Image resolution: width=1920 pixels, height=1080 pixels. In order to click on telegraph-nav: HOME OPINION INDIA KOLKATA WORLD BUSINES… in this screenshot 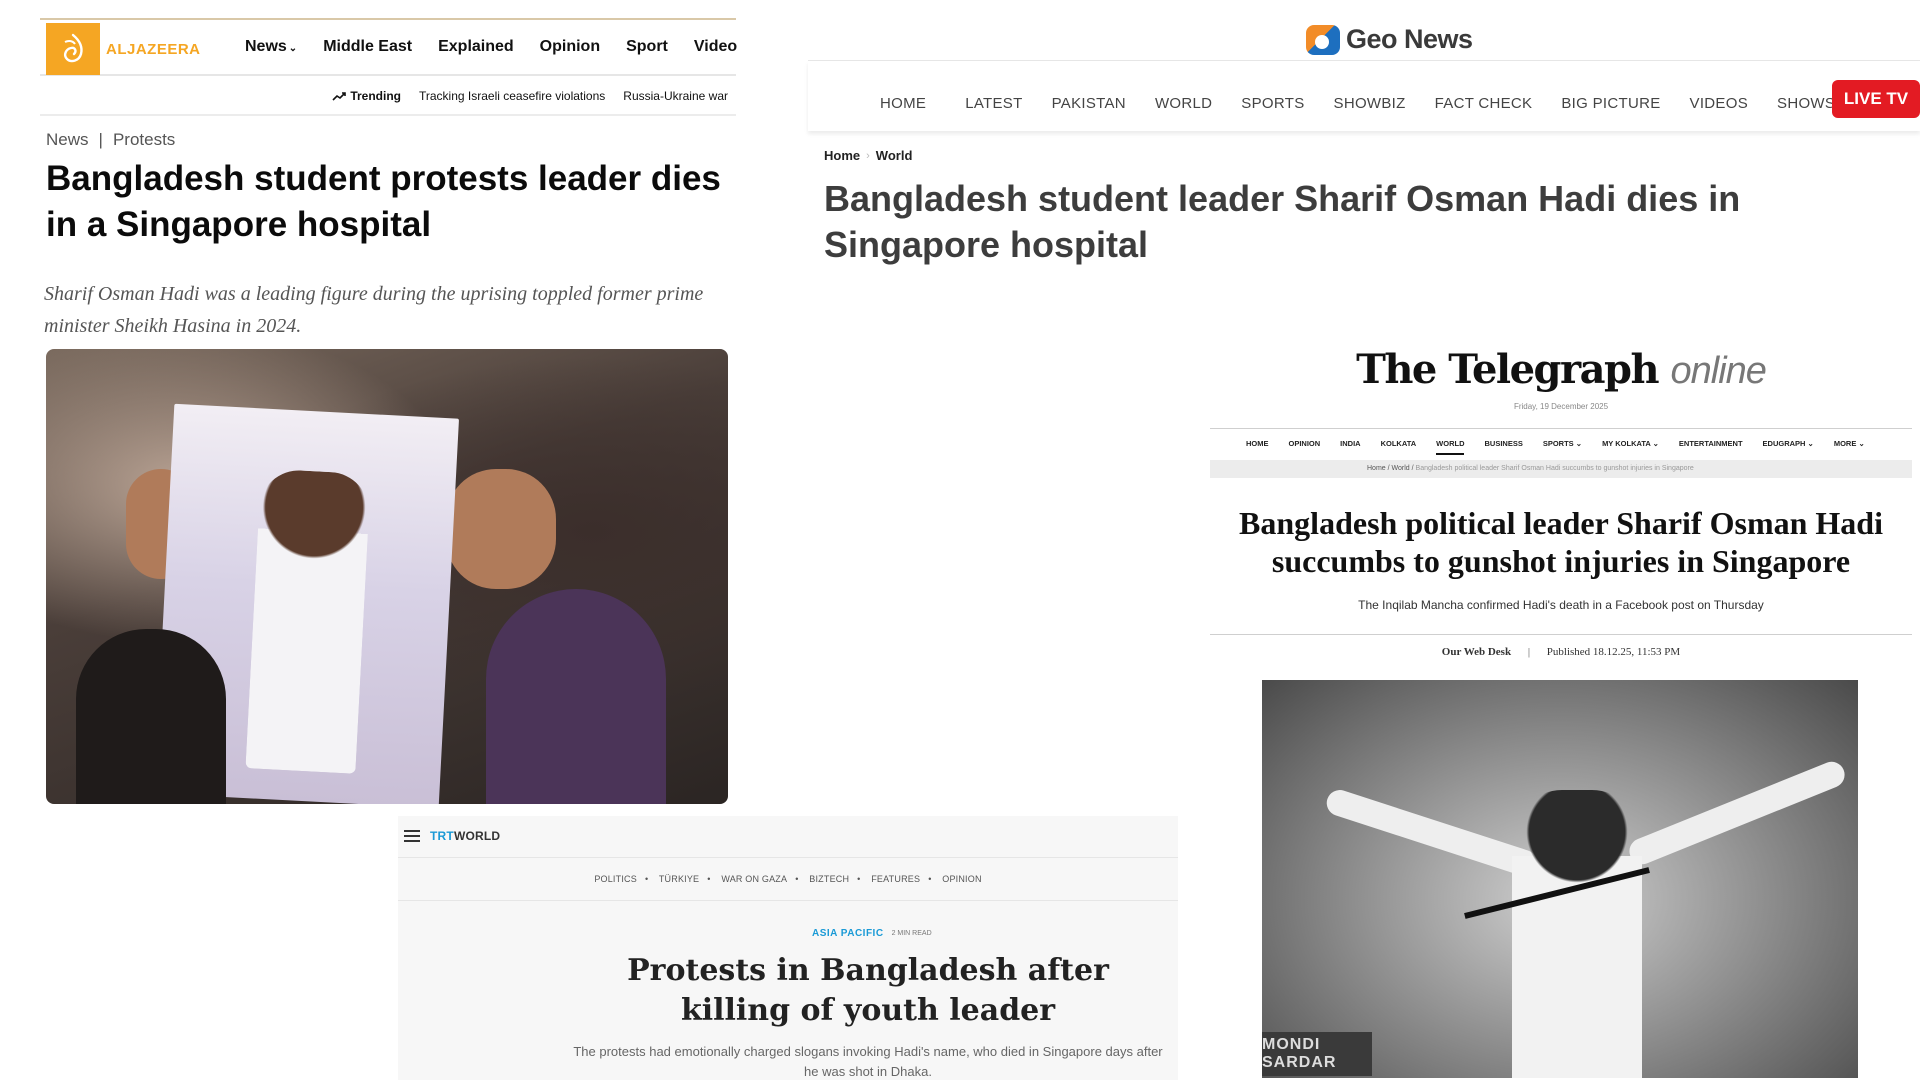, I will do `click(1561, 444)`.